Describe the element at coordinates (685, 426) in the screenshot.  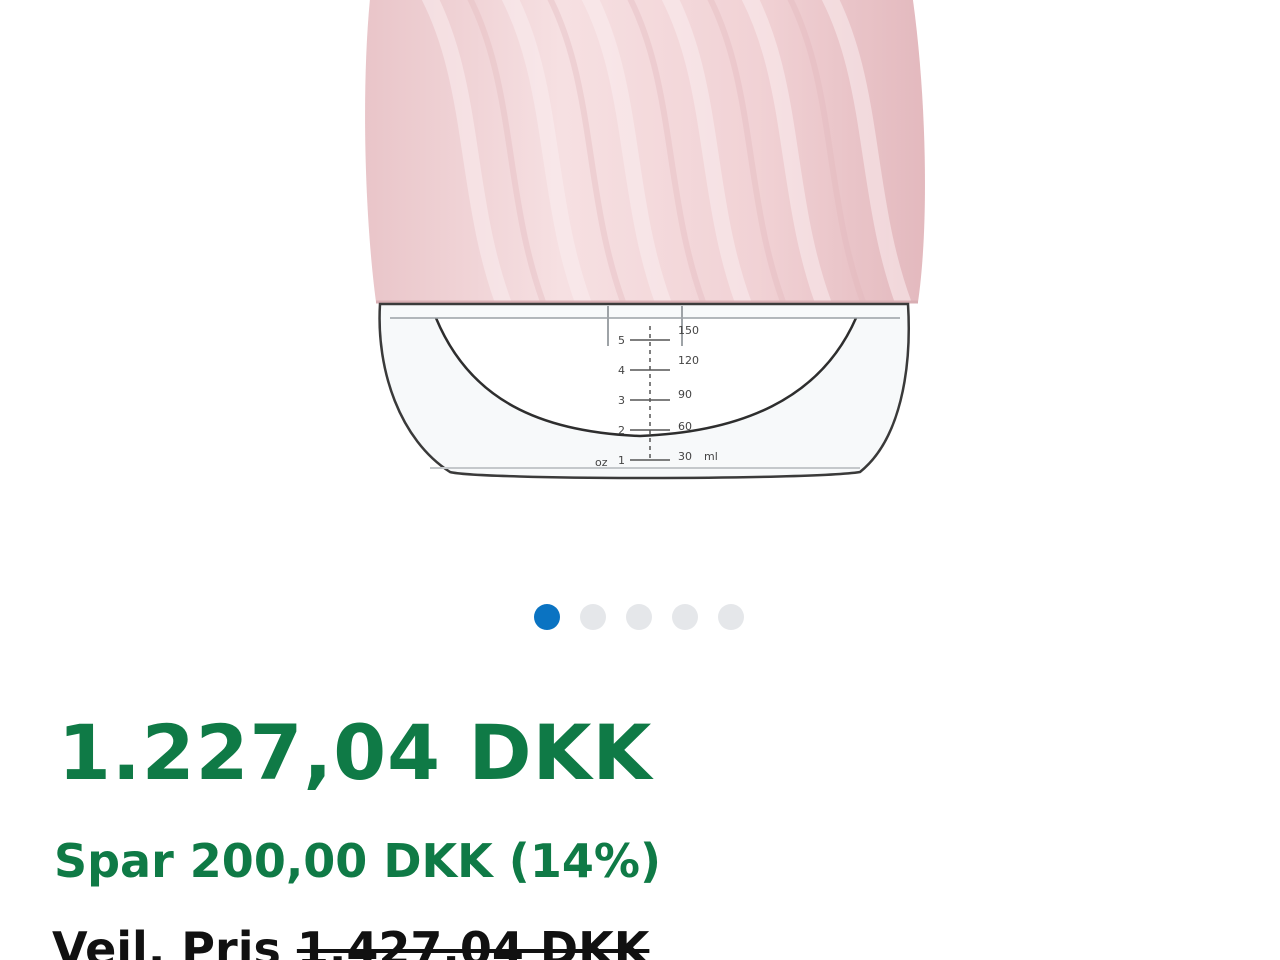
I see `ml-mark: 60` at that location.